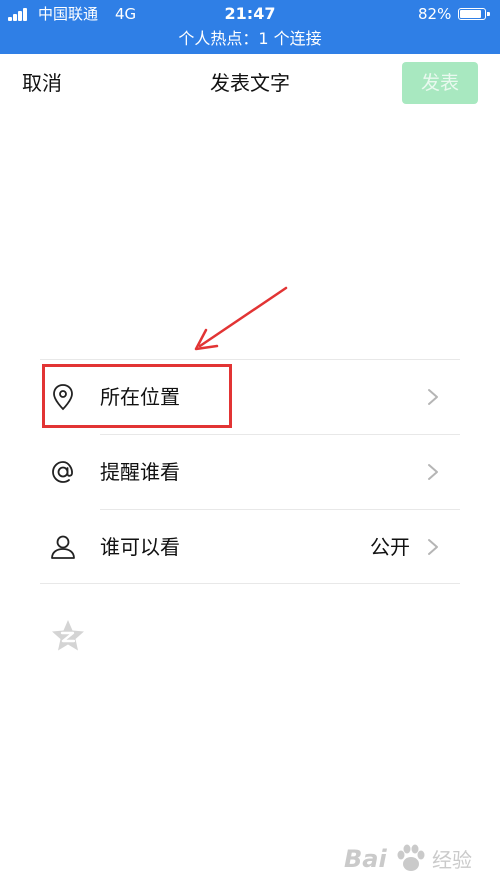 Image resolution: width=500 pixels, height=889 pixels. I want to click on person-icon, so click(63, 547).